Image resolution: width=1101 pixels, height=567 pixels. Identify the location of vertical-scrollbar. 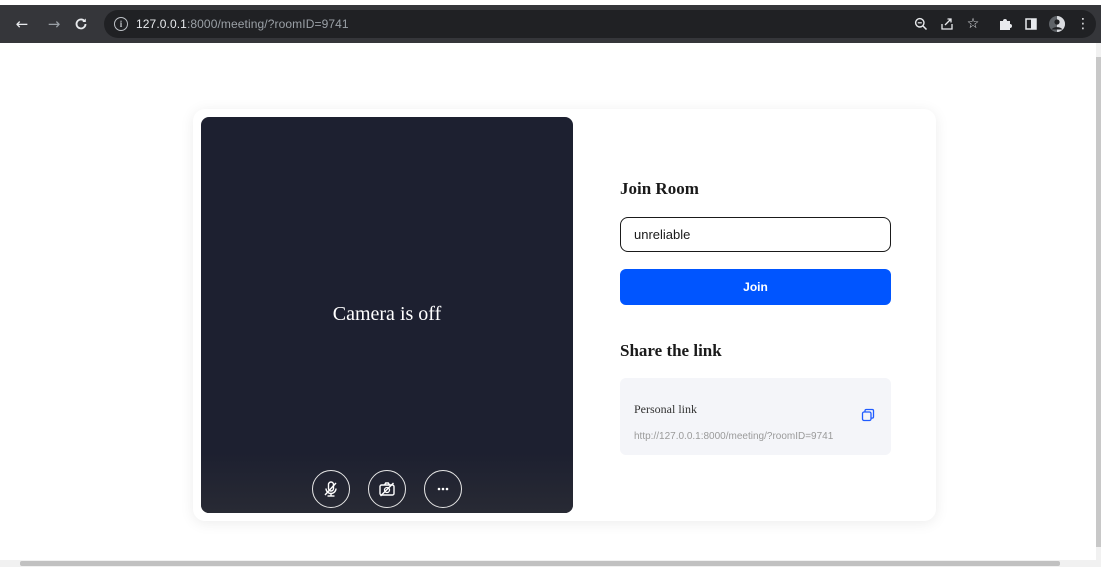
(1098, 301).